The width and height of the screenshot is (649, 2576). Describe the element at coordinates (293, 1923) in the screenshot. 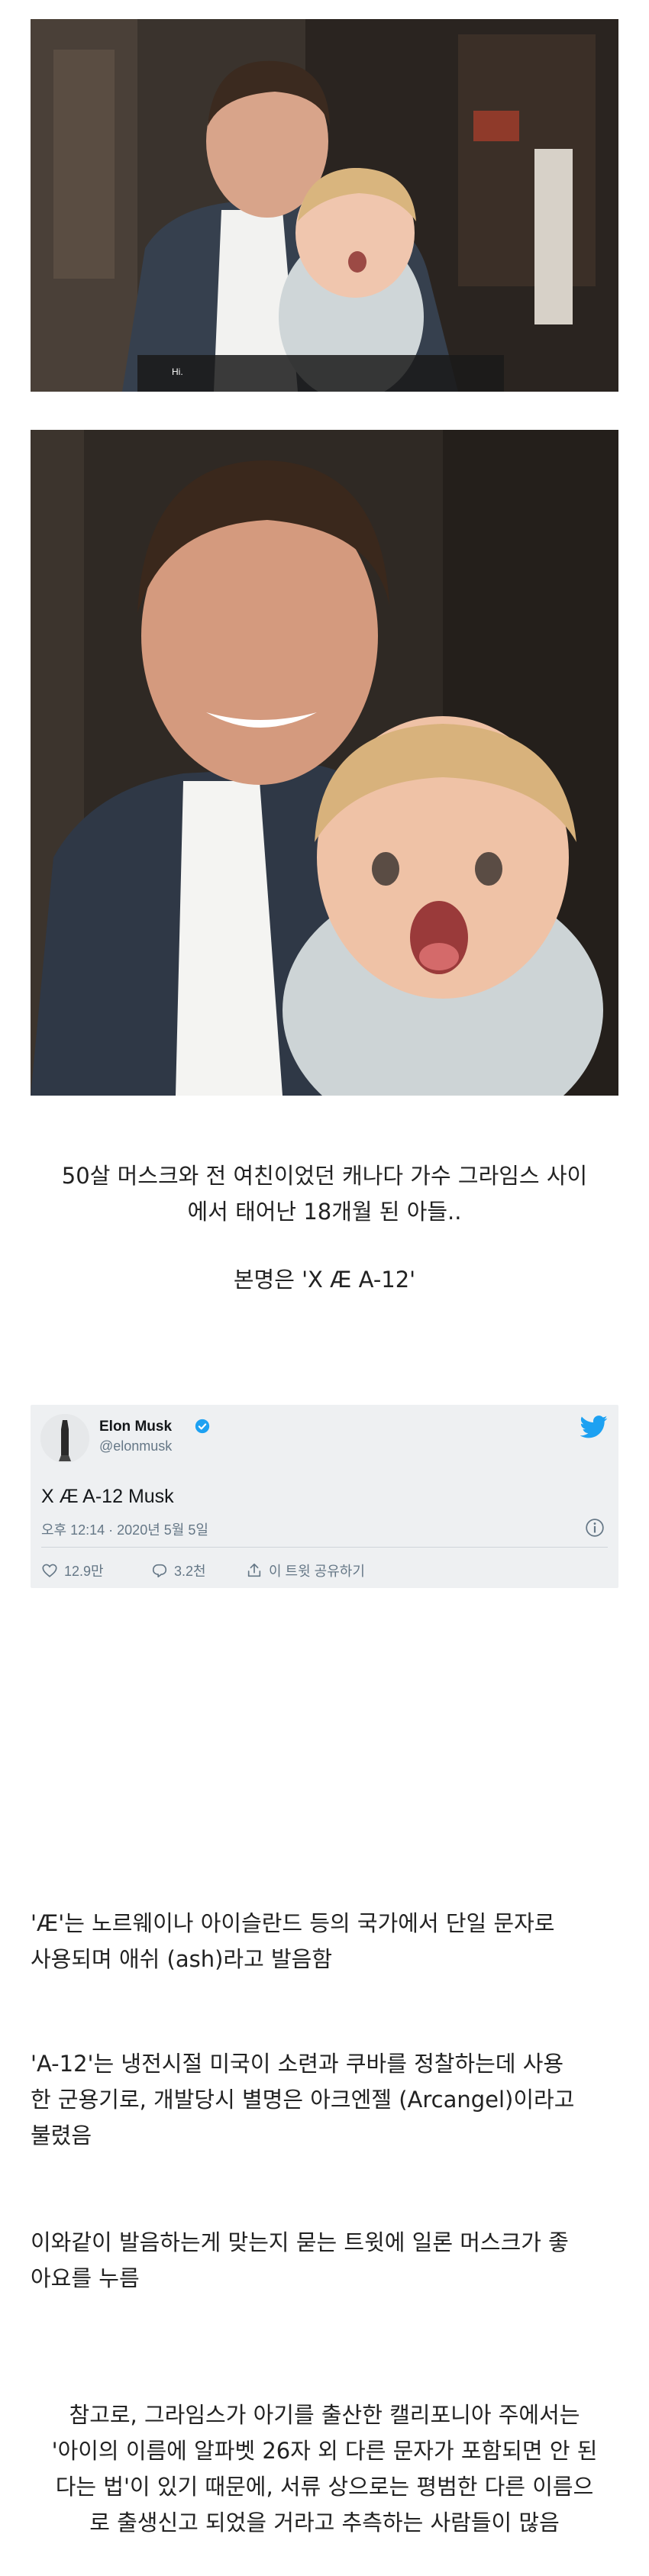

I see `paragraph-line: 'Æ'는 노르웨이나 아이슬란드 등의 국가에서 단일 문자로` at that location.